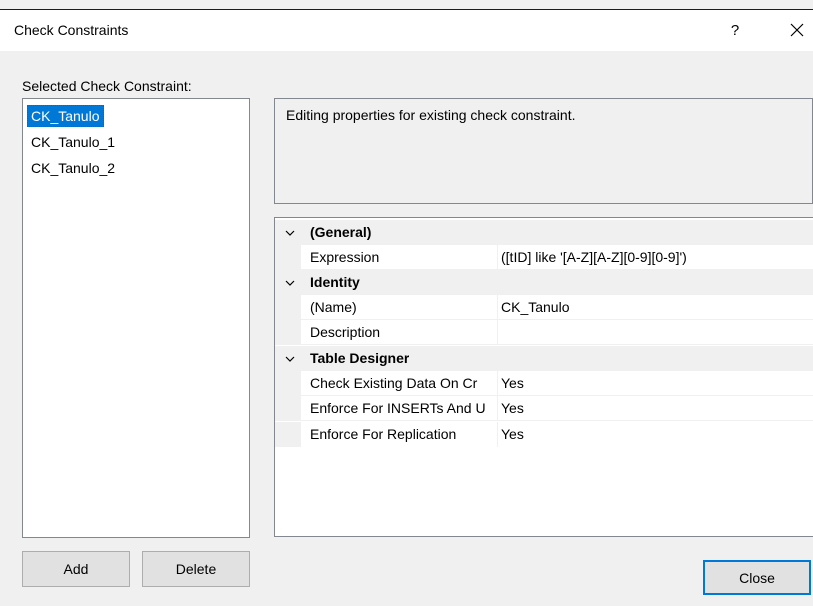 This screenshot has width=813, height=606. Describe the element at coordinates (335, 282) in the screenshot. I see `category-name: Identity` at that location.